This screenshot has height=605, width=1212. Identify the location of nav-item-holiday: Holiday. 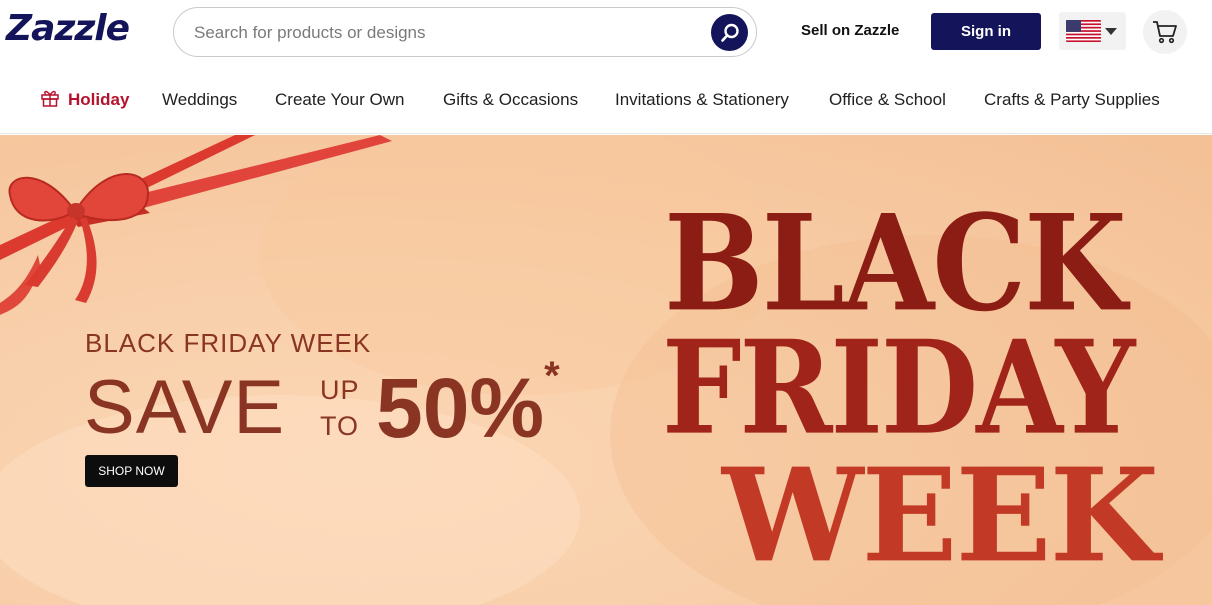
(98, 100).